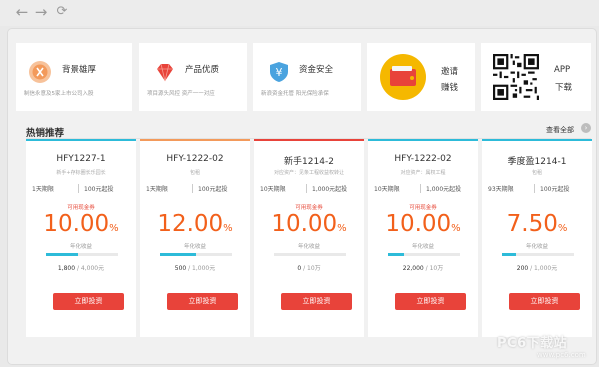 This screenshot has height=367, width=599. I want to click on feature-title: 背景雄厚, so click(79, 70).